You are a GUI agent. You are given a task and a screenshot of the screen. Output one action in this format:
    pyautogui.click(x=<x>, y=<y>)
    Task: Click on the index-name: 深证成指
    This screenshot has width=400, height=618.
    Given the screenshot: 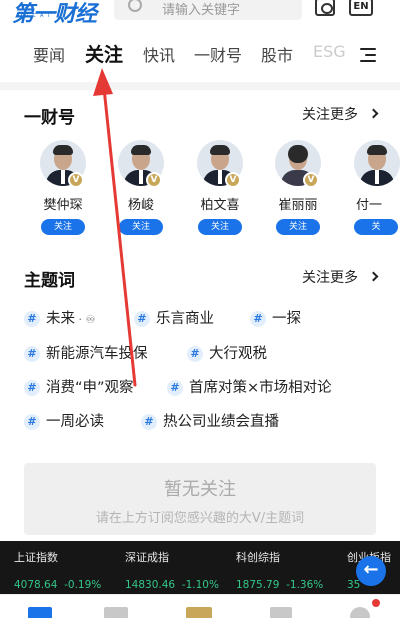 What is the action you would take?
    pyautogui.click(x=147, y=557)
    